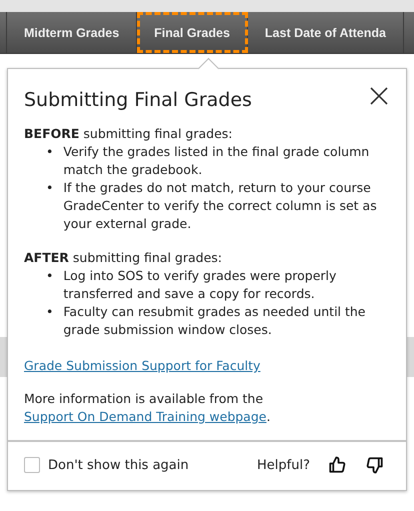  What do you see at coordinates (220, 206) in the screenshot?
I see `bullet-item: If the grades do not match, return to your course GradeCenter to verify the correct column is set as your external grade.` at bounding box center [220, 206].